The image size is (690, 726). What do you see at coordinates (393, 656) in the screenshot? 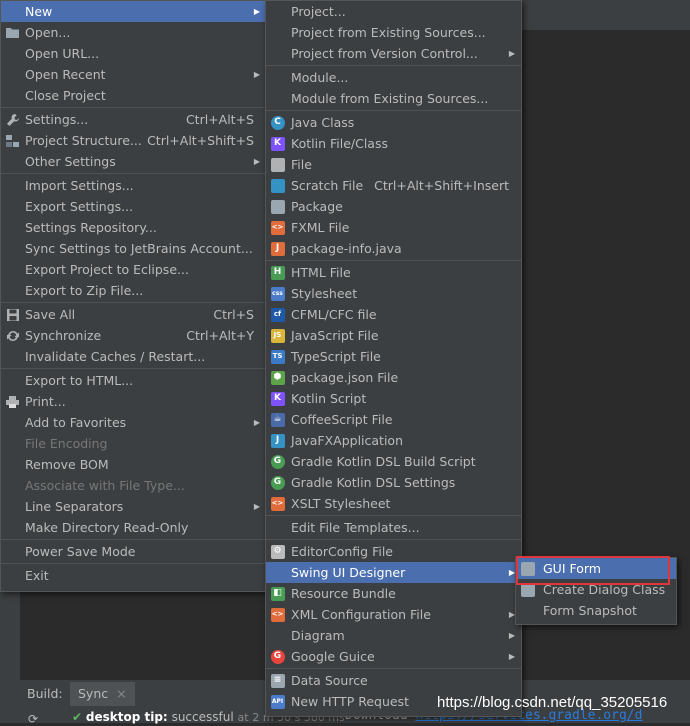
I see `menu-item-google-guice: G Google Guice ▶` at bounding box center [393, 656].